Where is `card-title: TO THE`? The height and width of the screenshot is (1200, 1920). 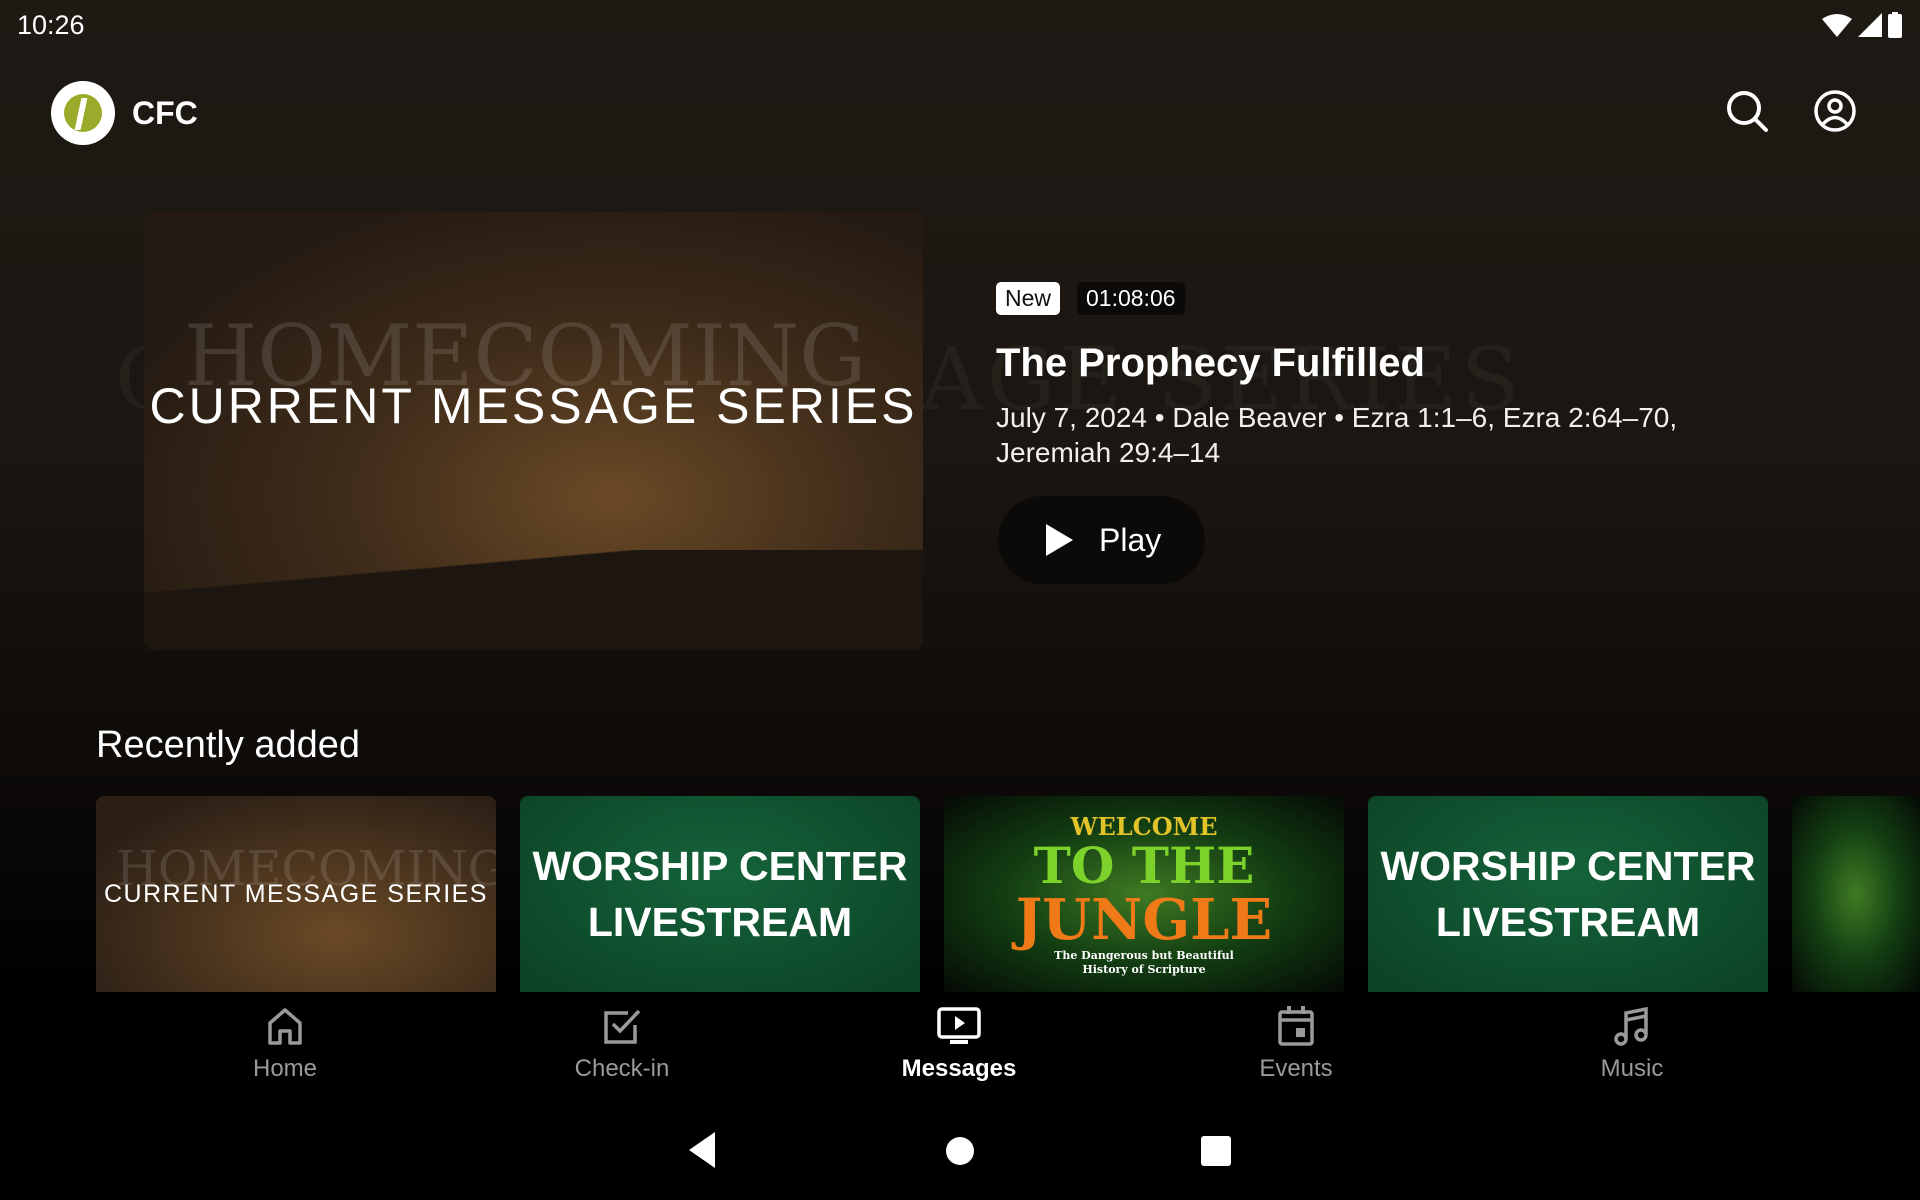
card-title: TO THE is located at coordinates (1144, 865).